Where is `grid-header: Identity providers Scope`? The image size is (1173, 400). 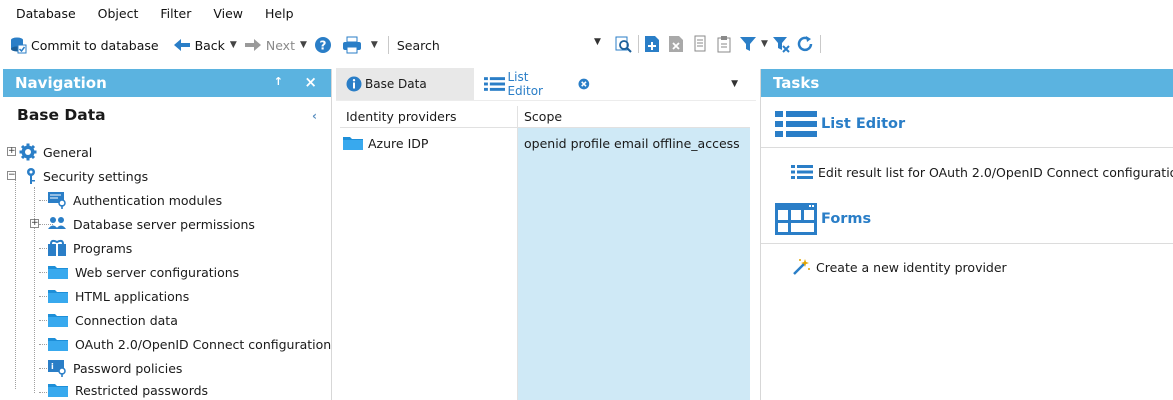
grid-header: Identity providers Scope is located at coordinates (545, 117).